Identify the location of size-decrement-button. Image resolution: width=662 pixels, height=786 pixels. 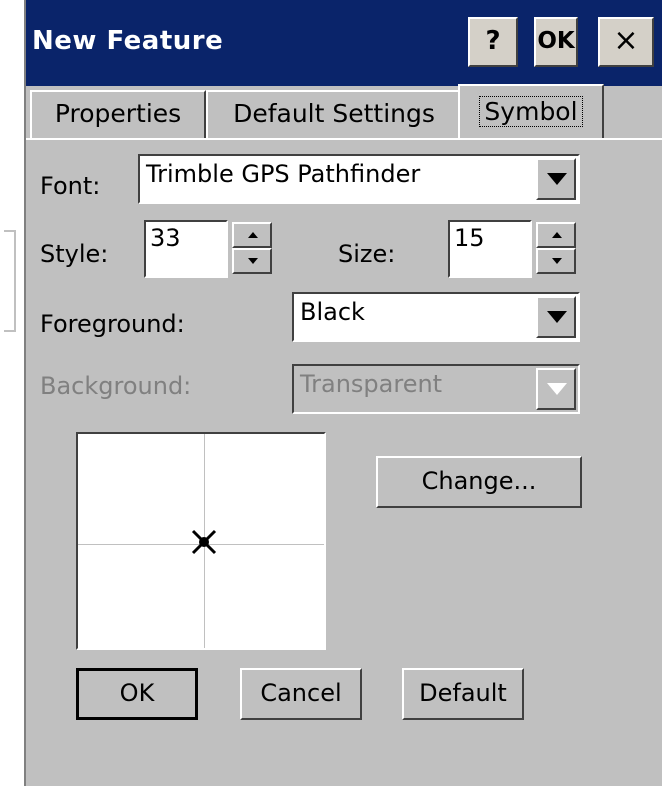
(556, 261).